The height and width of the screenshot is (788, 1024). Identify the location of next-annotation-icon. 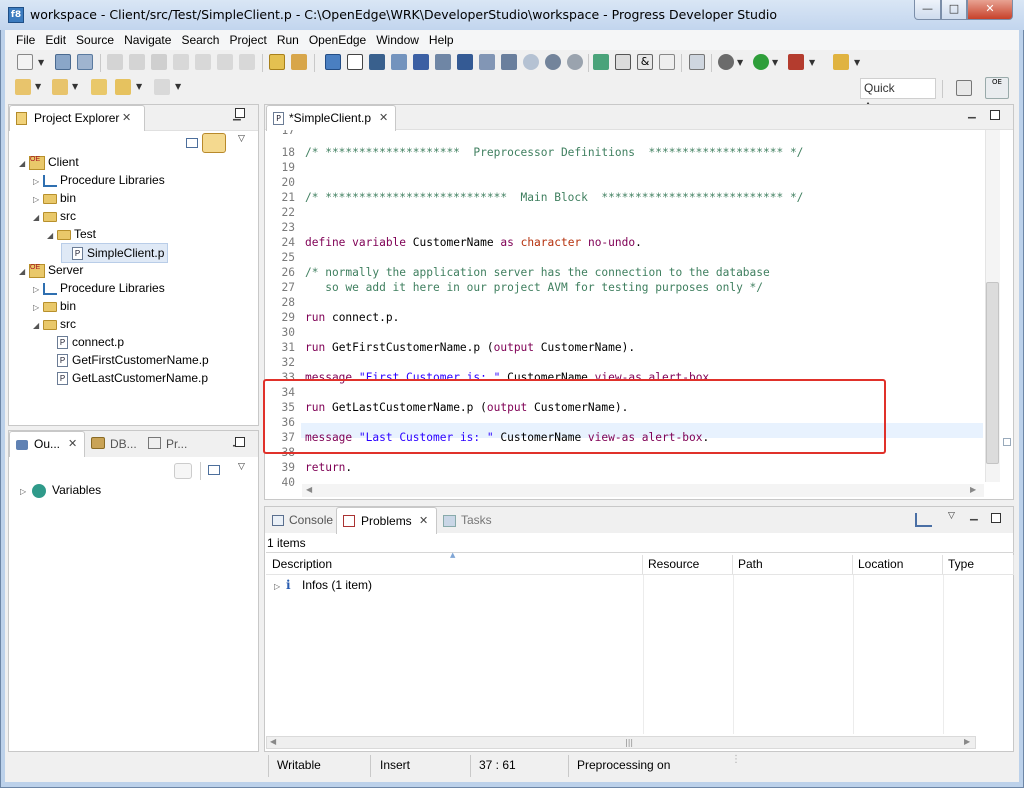
(23, 87).